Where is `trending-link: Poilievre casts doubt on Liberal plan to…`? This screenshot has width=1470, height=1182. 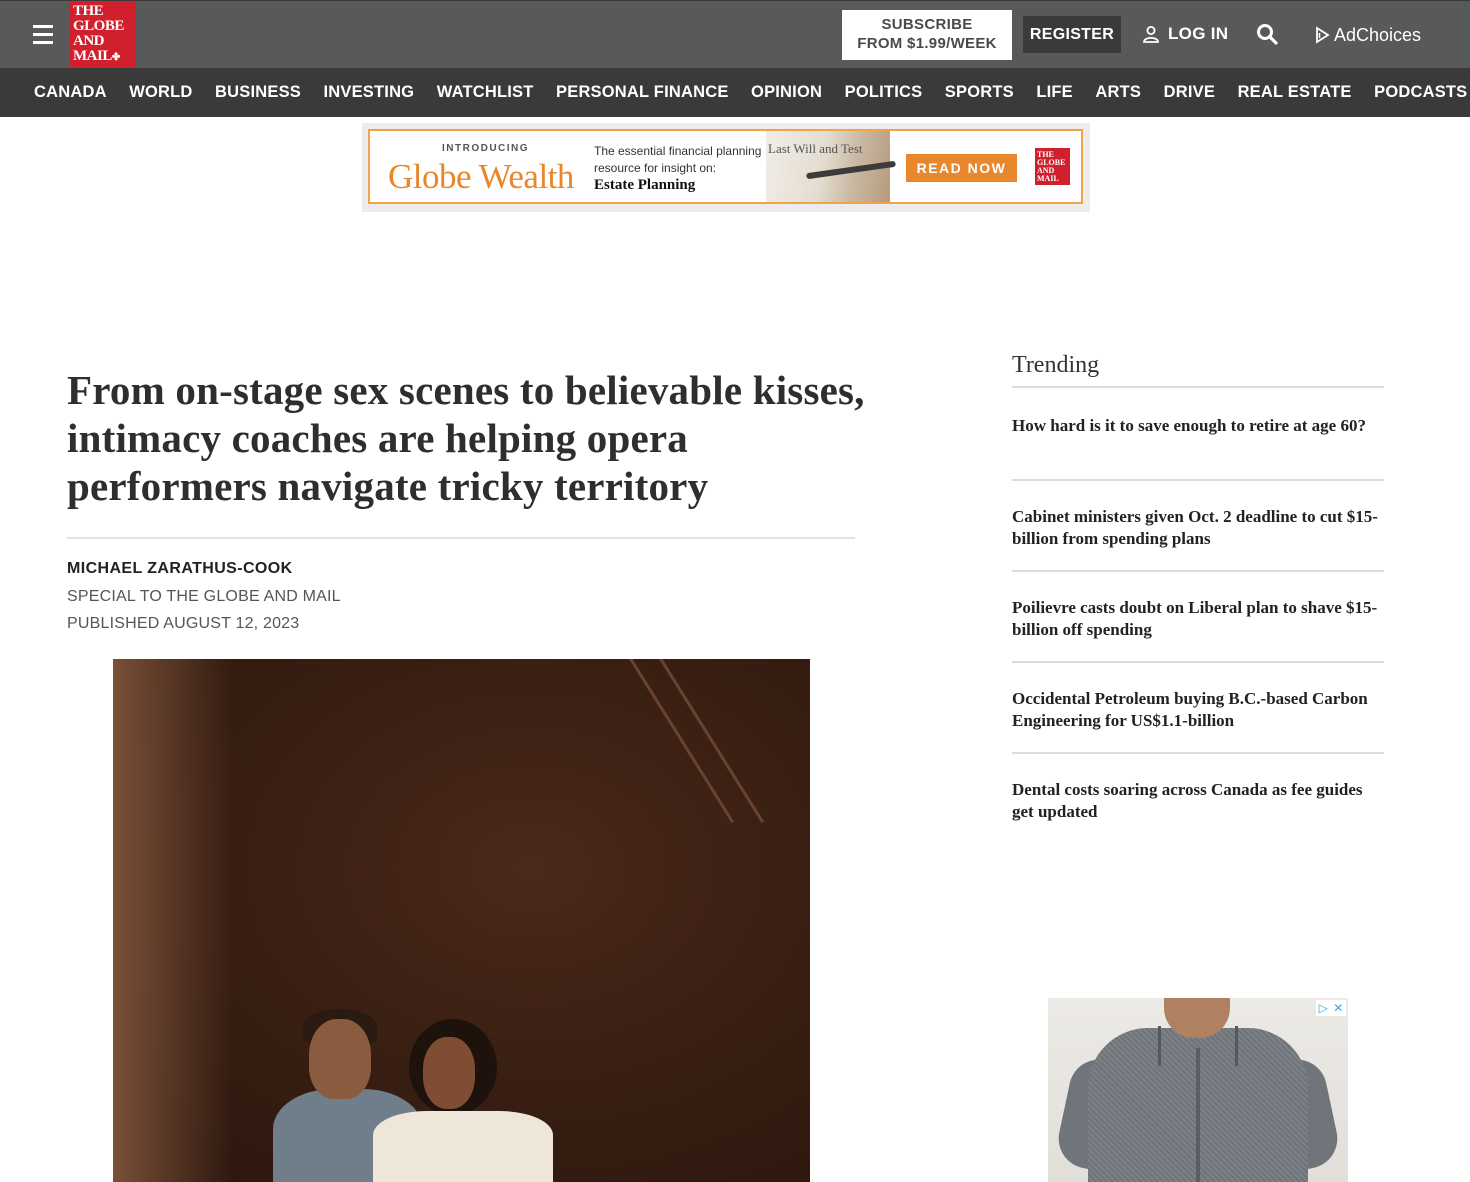 trending-link: Poilievre casts doubt on Liberal plan to… is located at coordinates (1198, 619).